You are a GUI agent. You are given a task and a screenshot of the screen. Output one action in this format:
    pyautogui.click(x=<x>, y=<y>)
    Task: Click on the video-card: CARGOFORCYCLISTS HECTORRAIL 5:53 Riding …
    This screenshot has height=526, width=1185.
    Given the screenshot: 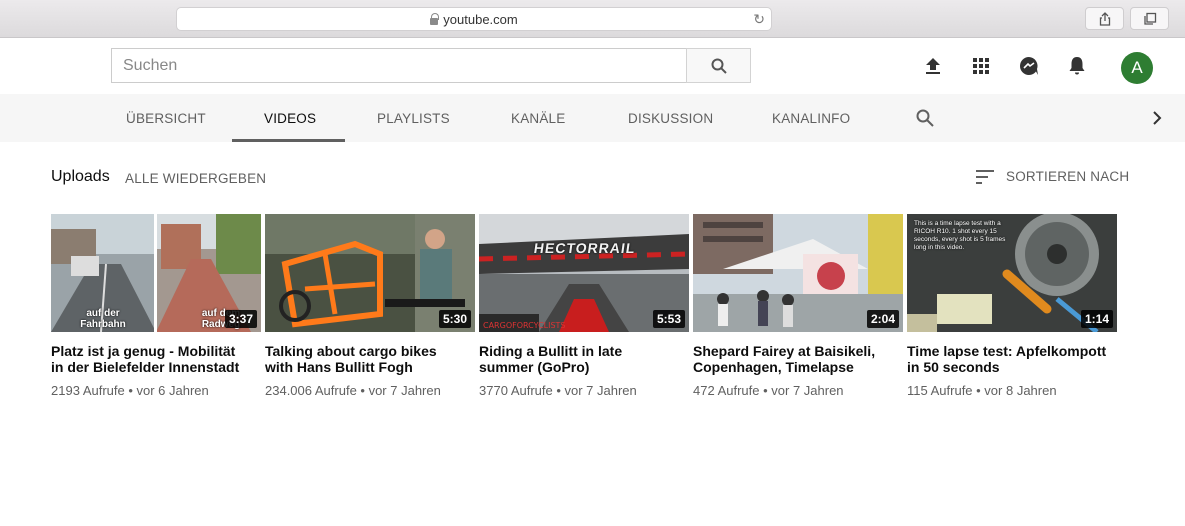 What is the action you would take?
    pyautogui.click(x=584, y=306)
    